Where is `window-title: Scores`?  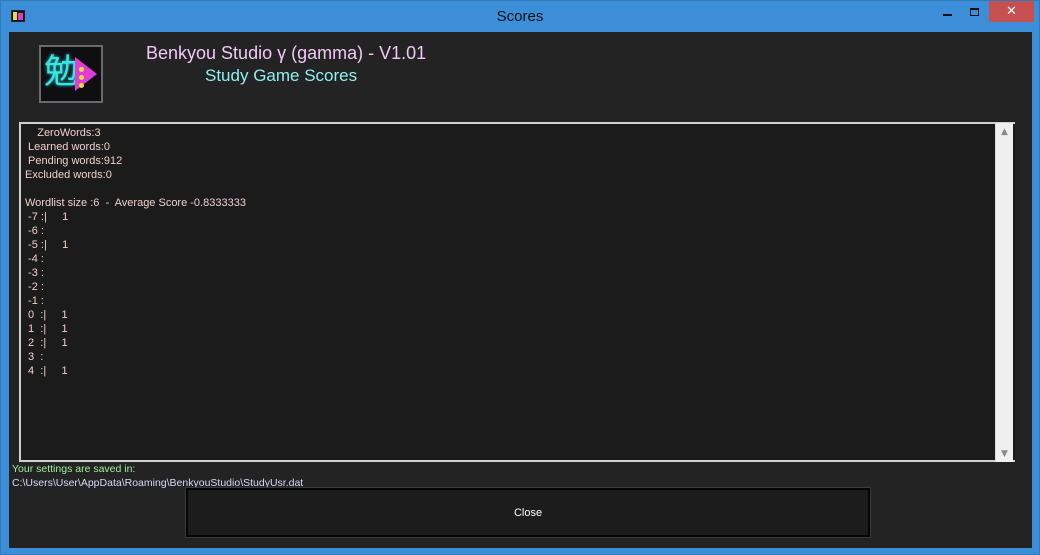 window-title: Scores is located at coordinates (520, 16).